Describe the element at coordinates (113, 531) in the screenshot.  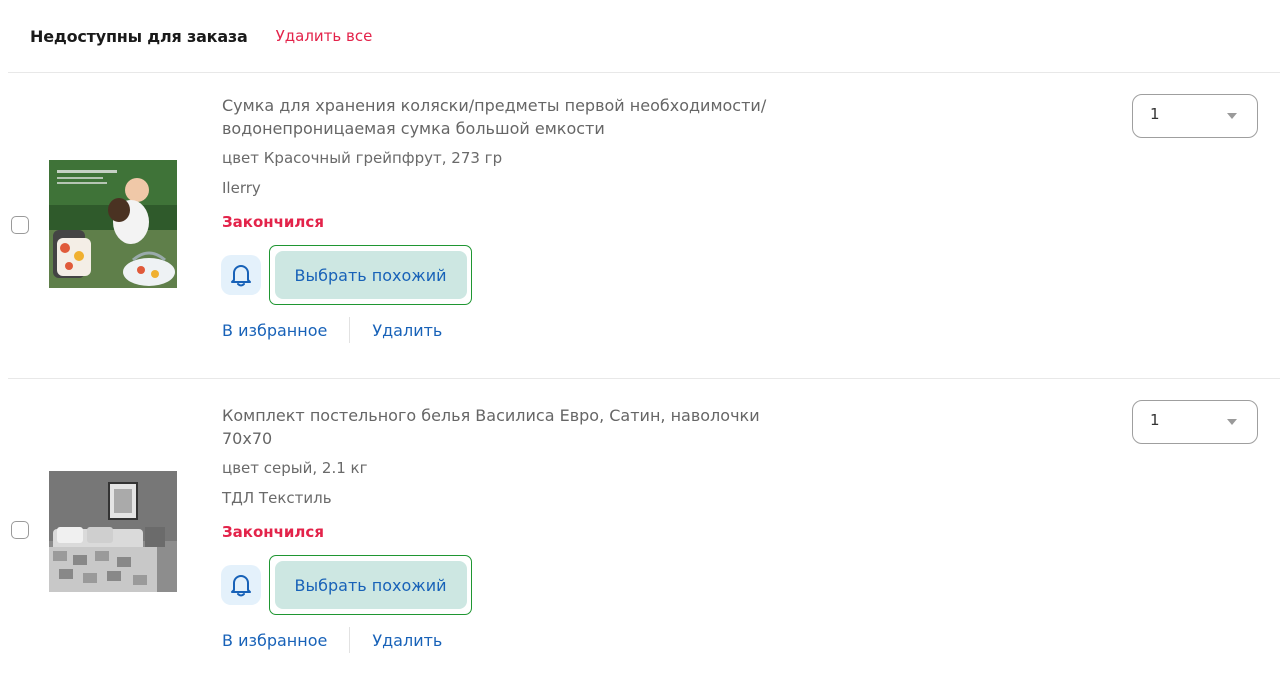
I see `product-image-bedding` at that location.